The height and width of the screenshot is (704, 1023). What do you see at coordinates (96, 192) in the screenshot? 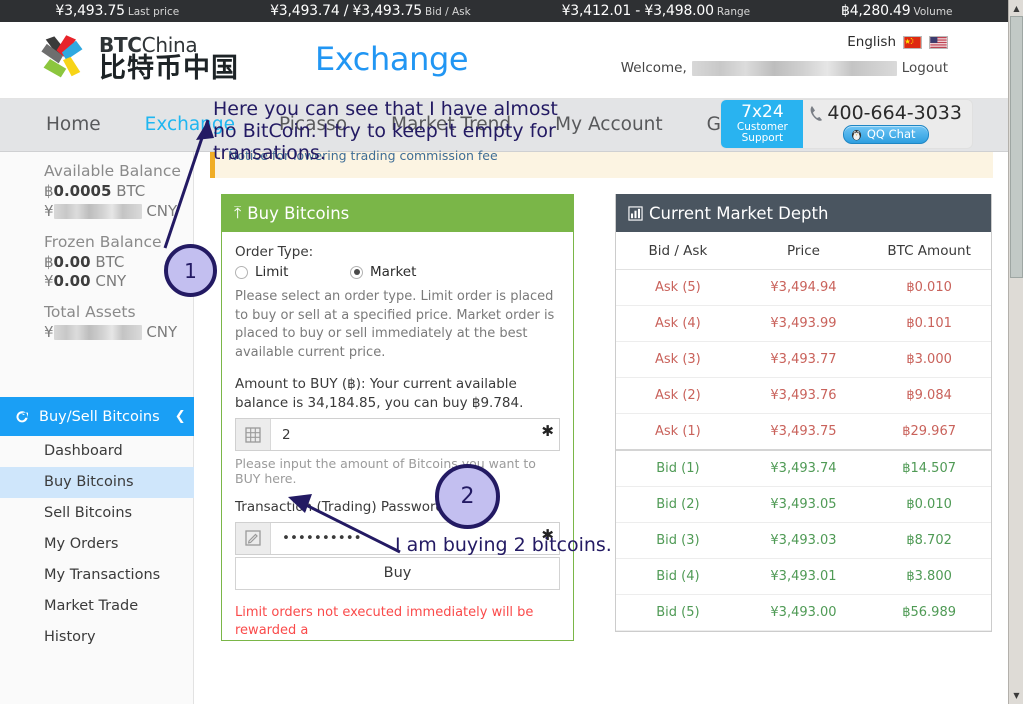
I see `available-balance-block: Available Balance ฿0.0005 BTC ¥ CNY` at bounding box center [96, 192].